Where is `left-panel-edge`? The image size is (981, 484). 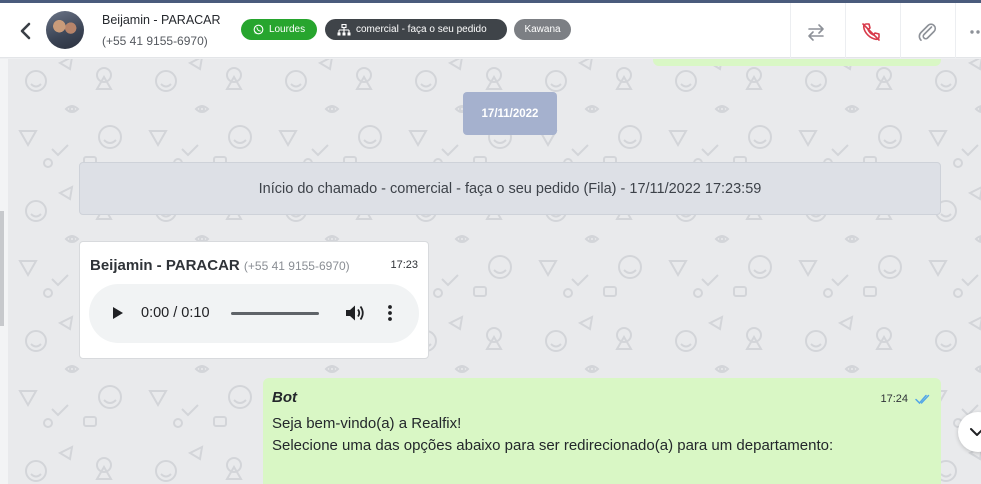
left-panel-edge is located at coordinates (4, 271).